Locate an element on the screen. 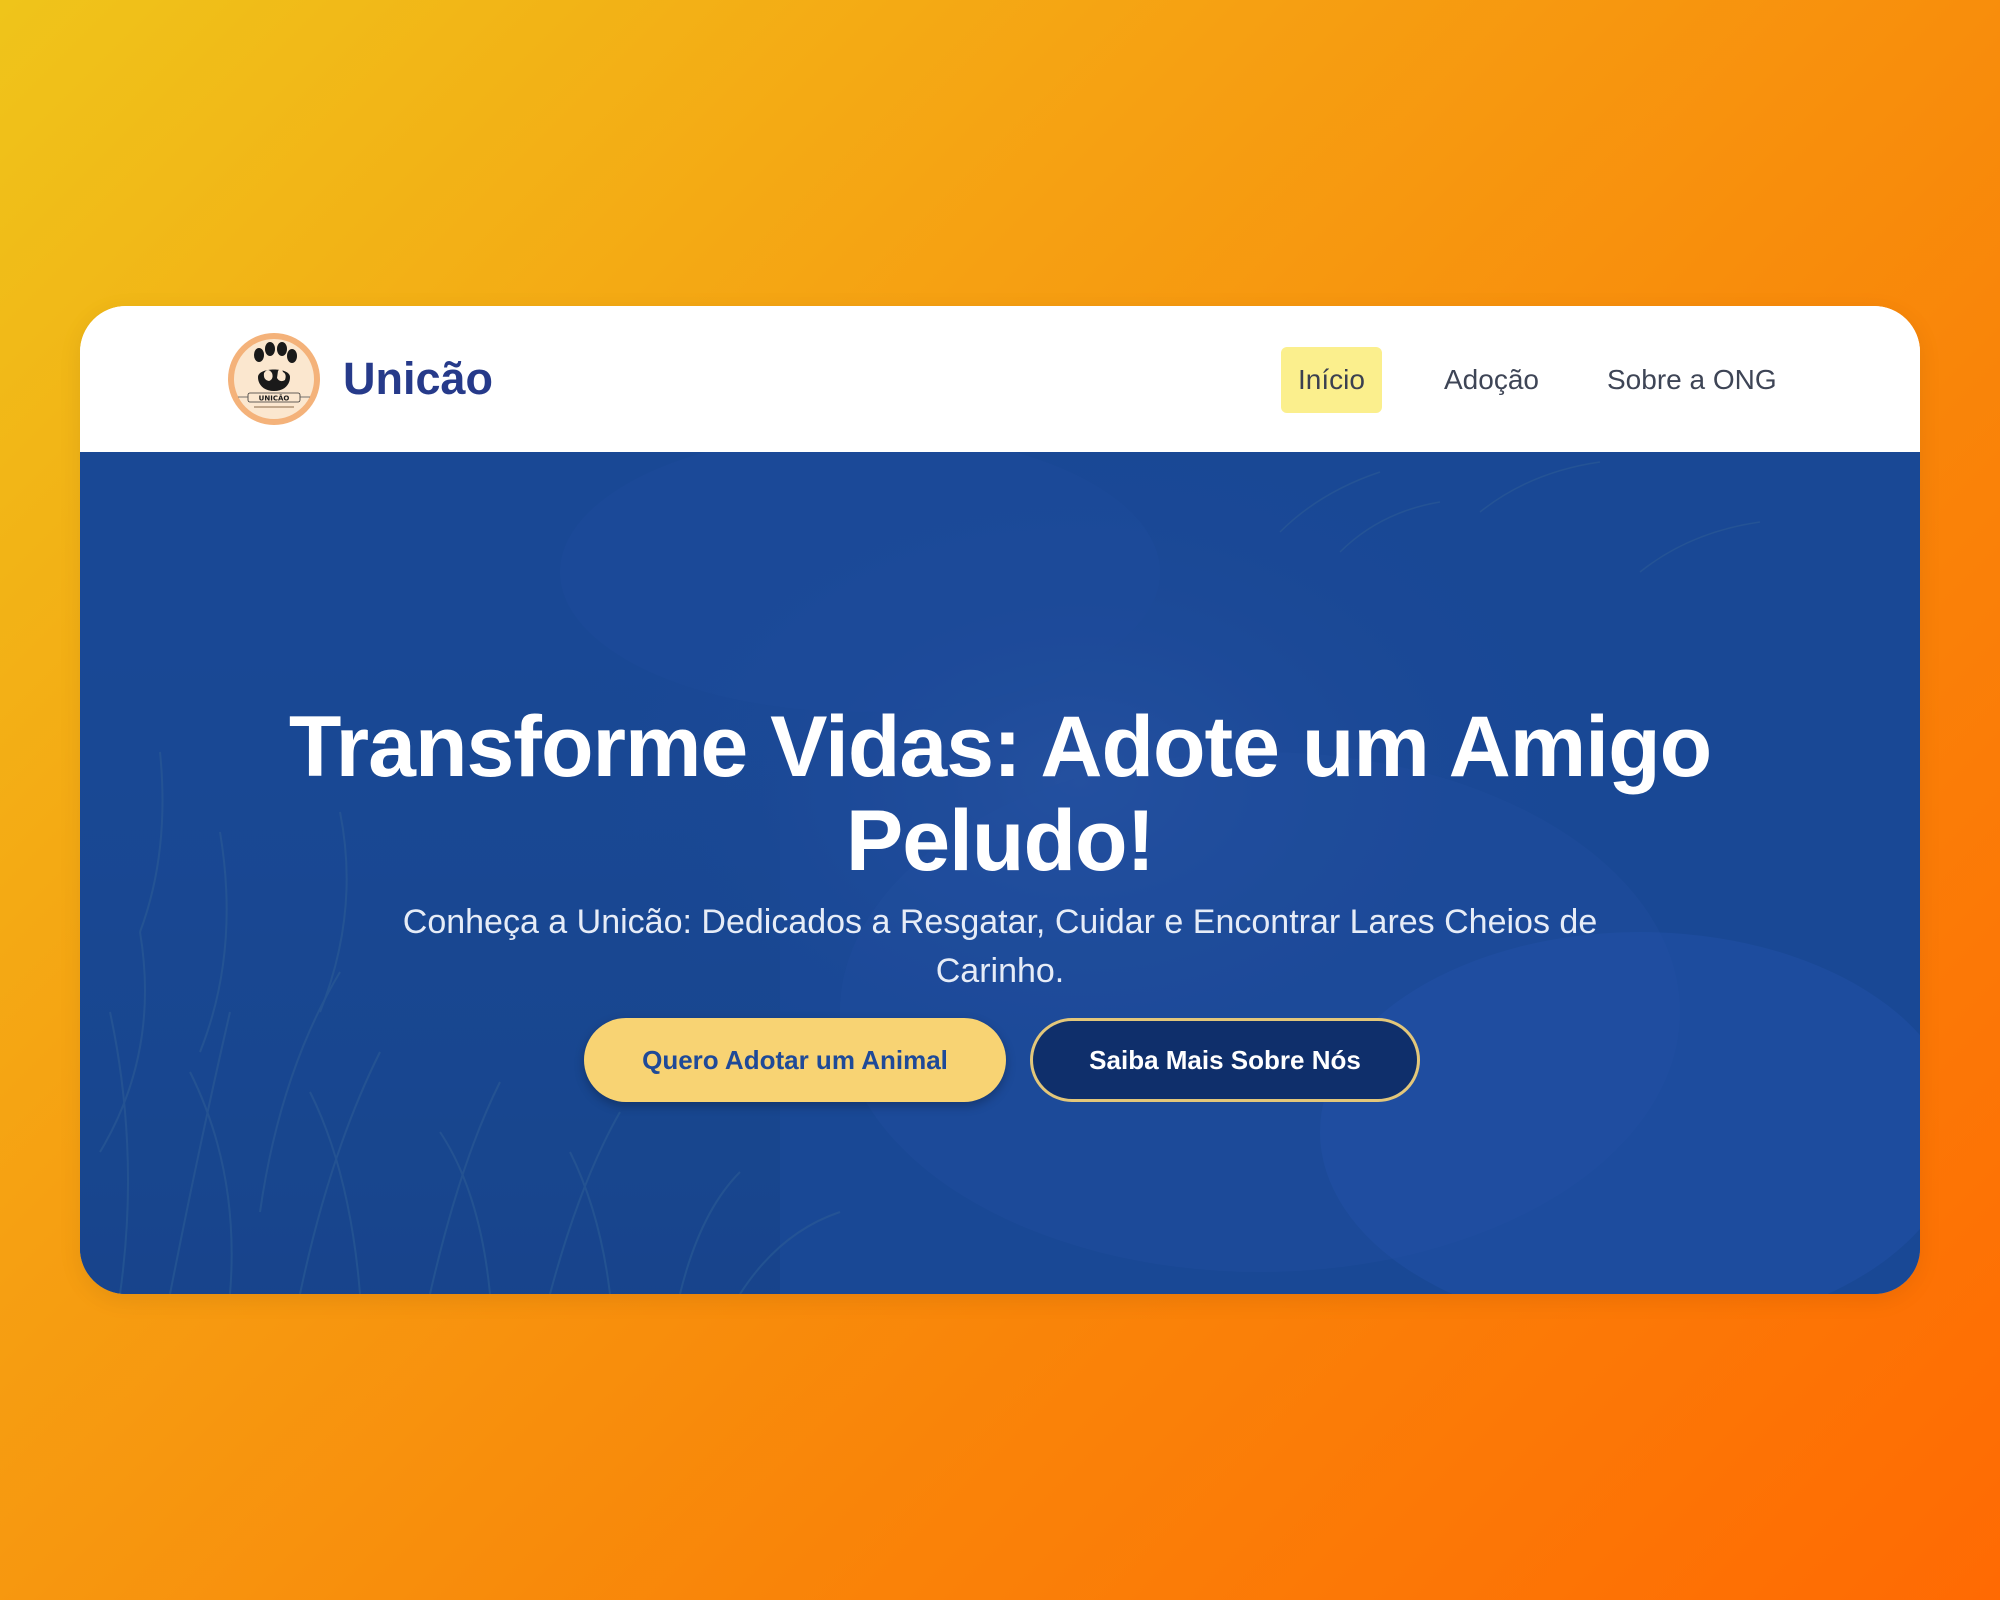 Image resolution: width=2000 pixels, height=1600 pixels. navbar: UNICÃO Unicão Início Adoção Sobre a ONG is located at coordinates (1000, 379).